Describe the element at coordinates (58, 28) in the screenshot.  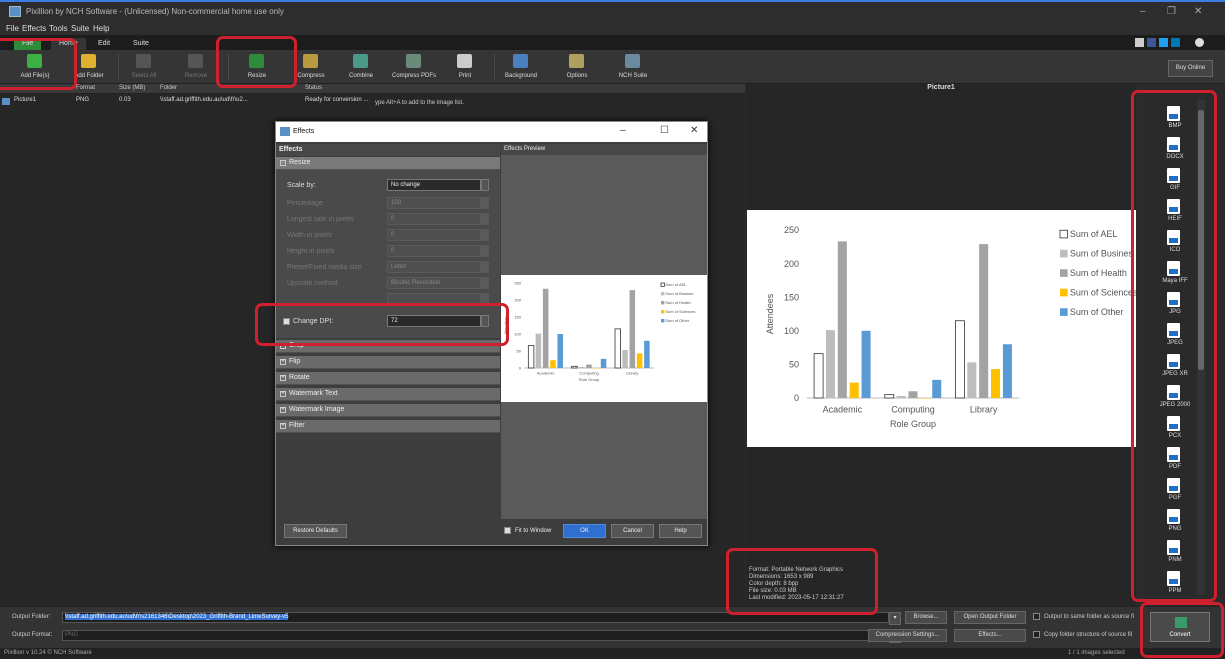
I see `menu-tools: Tools` at that location.